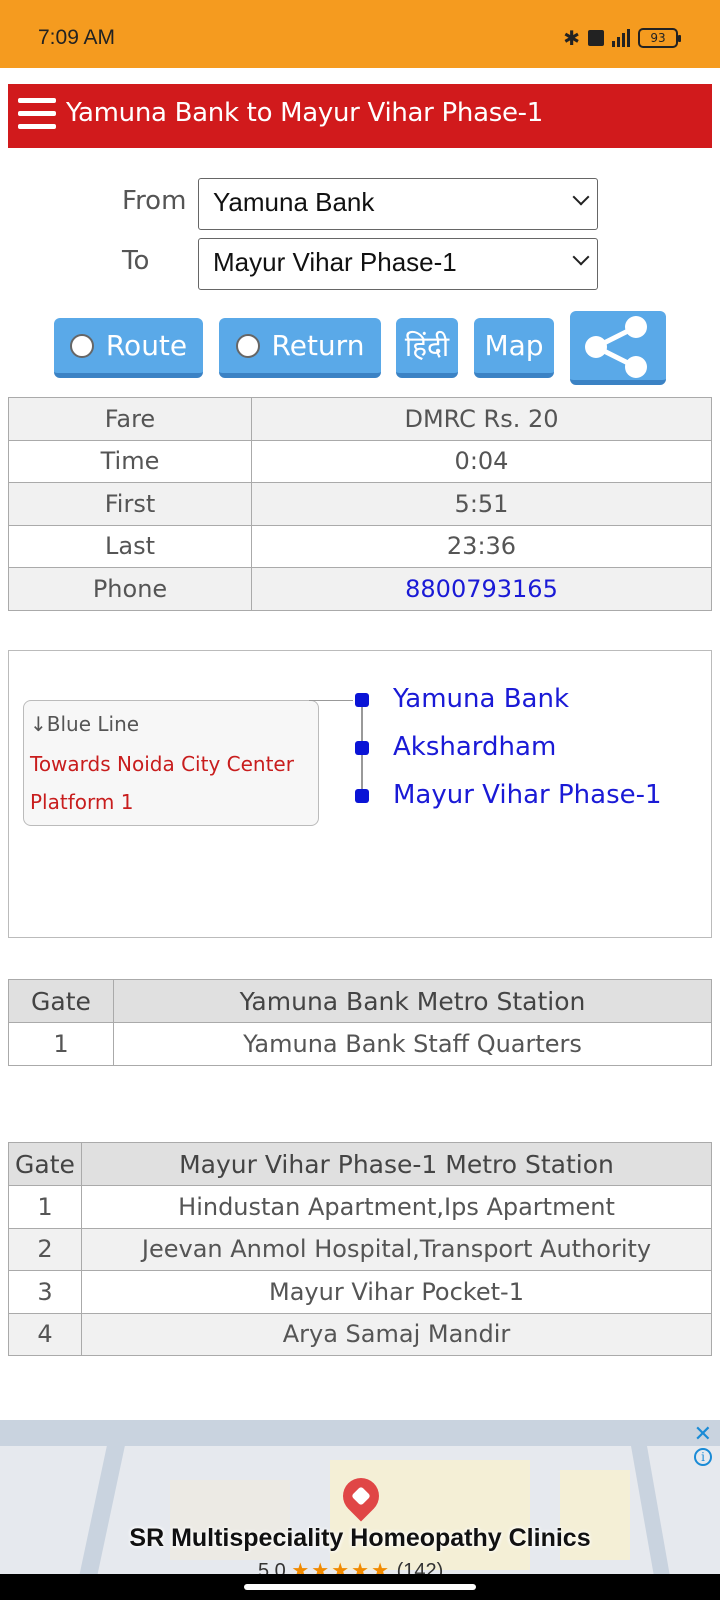 This screenshot has height=1600, width=720. What do you see at coordinates (396, 1292) in the screenshot?
I see `gate-landmark: Mayur Vihar Pocket-1` at bounding box center [396, 1292].